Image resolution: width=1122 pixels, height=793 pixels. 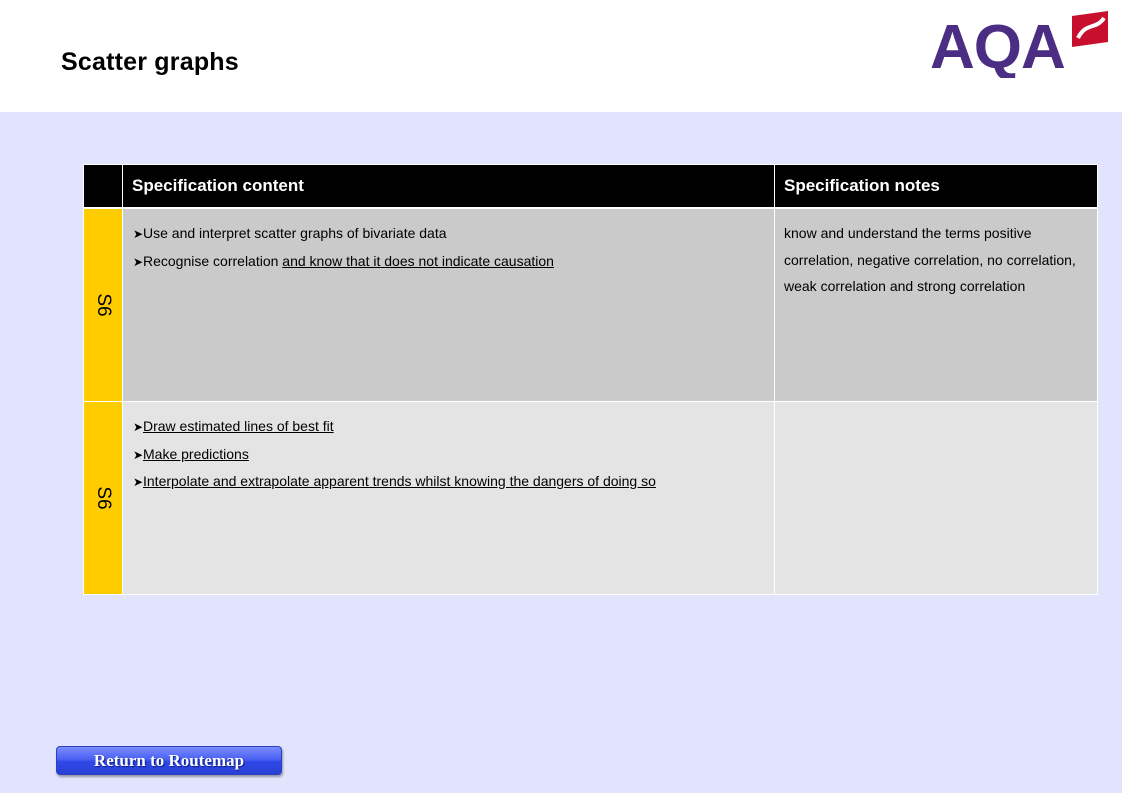 I want to click on aqa-logo-icon: AQA, so click(x=1019, y=44).